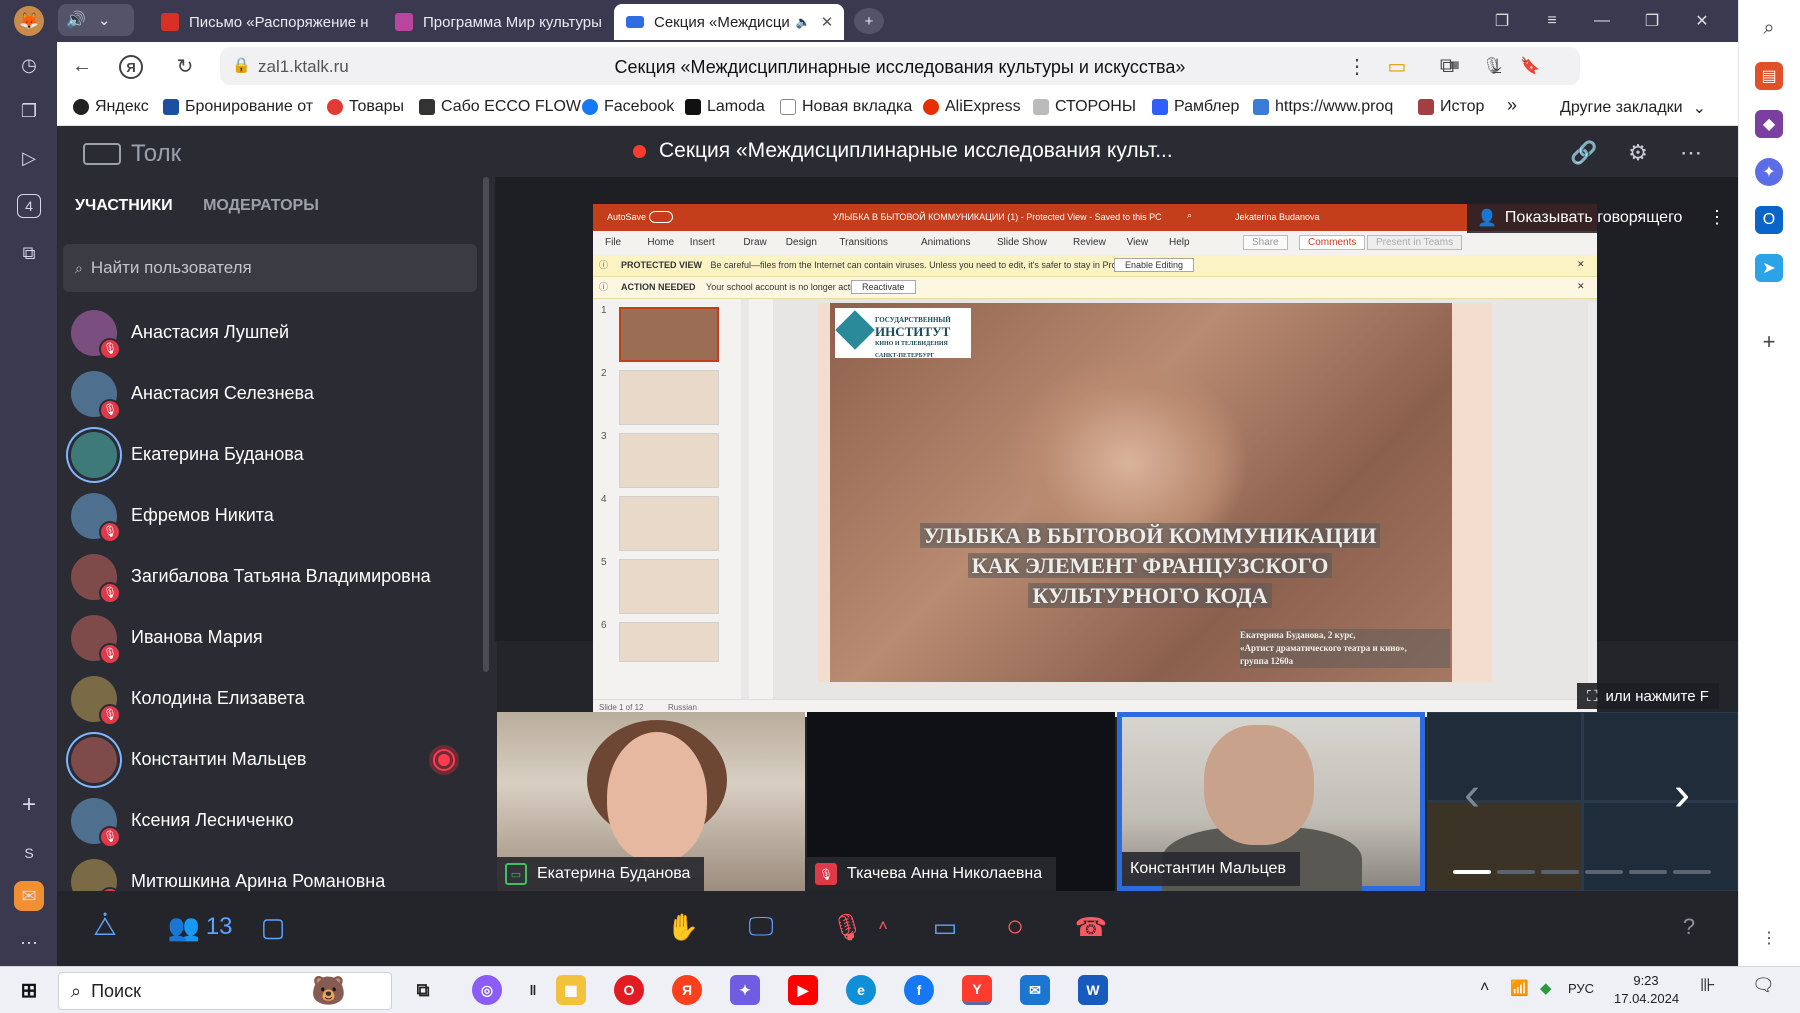  I want to click on video-tile: 🎙 Ткачева Анна Николаевна, so click(961, 801).